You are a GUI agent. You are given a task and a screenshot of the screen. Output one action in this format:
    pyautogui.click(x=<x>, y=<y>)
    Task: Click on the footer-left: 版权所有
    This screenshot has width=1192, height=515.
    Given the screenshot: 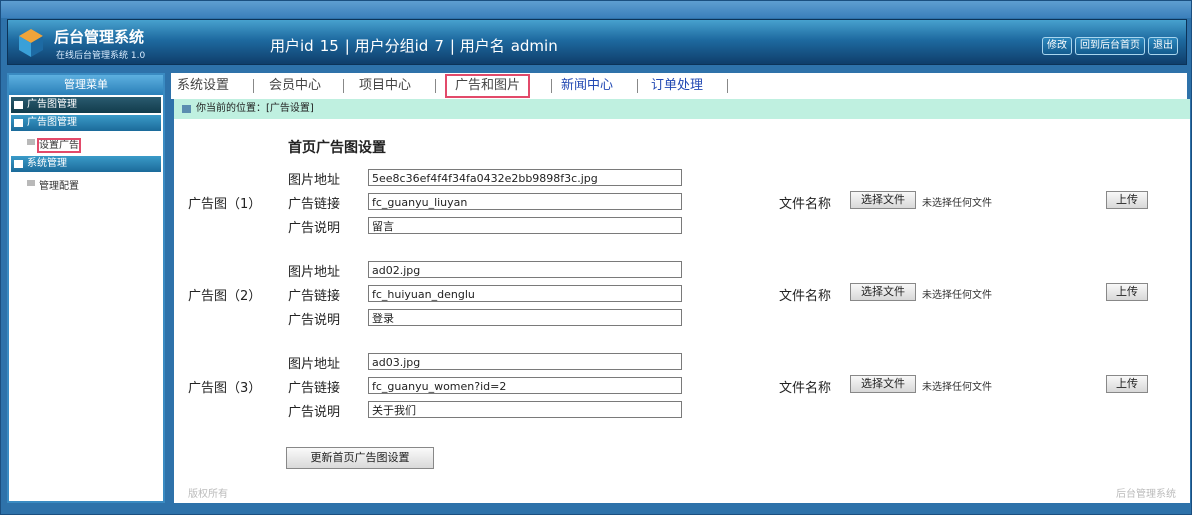 What is the action you would take?
    pyautogui.click(x=208, y=494)
    